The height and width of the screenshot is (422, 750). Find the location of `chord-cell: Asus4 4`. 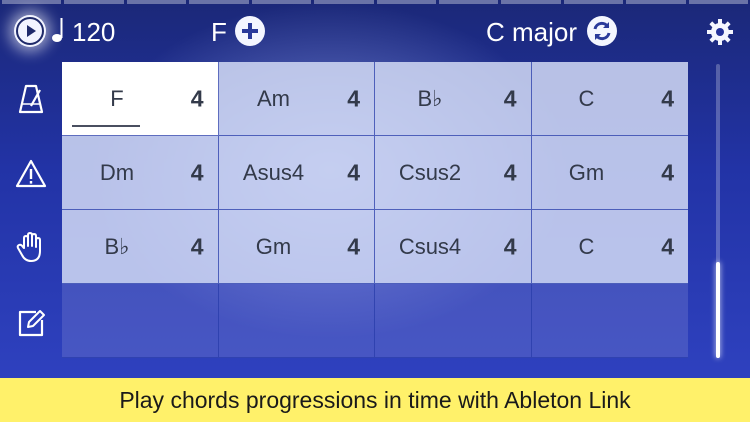

chord-cell: Asus4 4 is located at coordinates (296, 173).